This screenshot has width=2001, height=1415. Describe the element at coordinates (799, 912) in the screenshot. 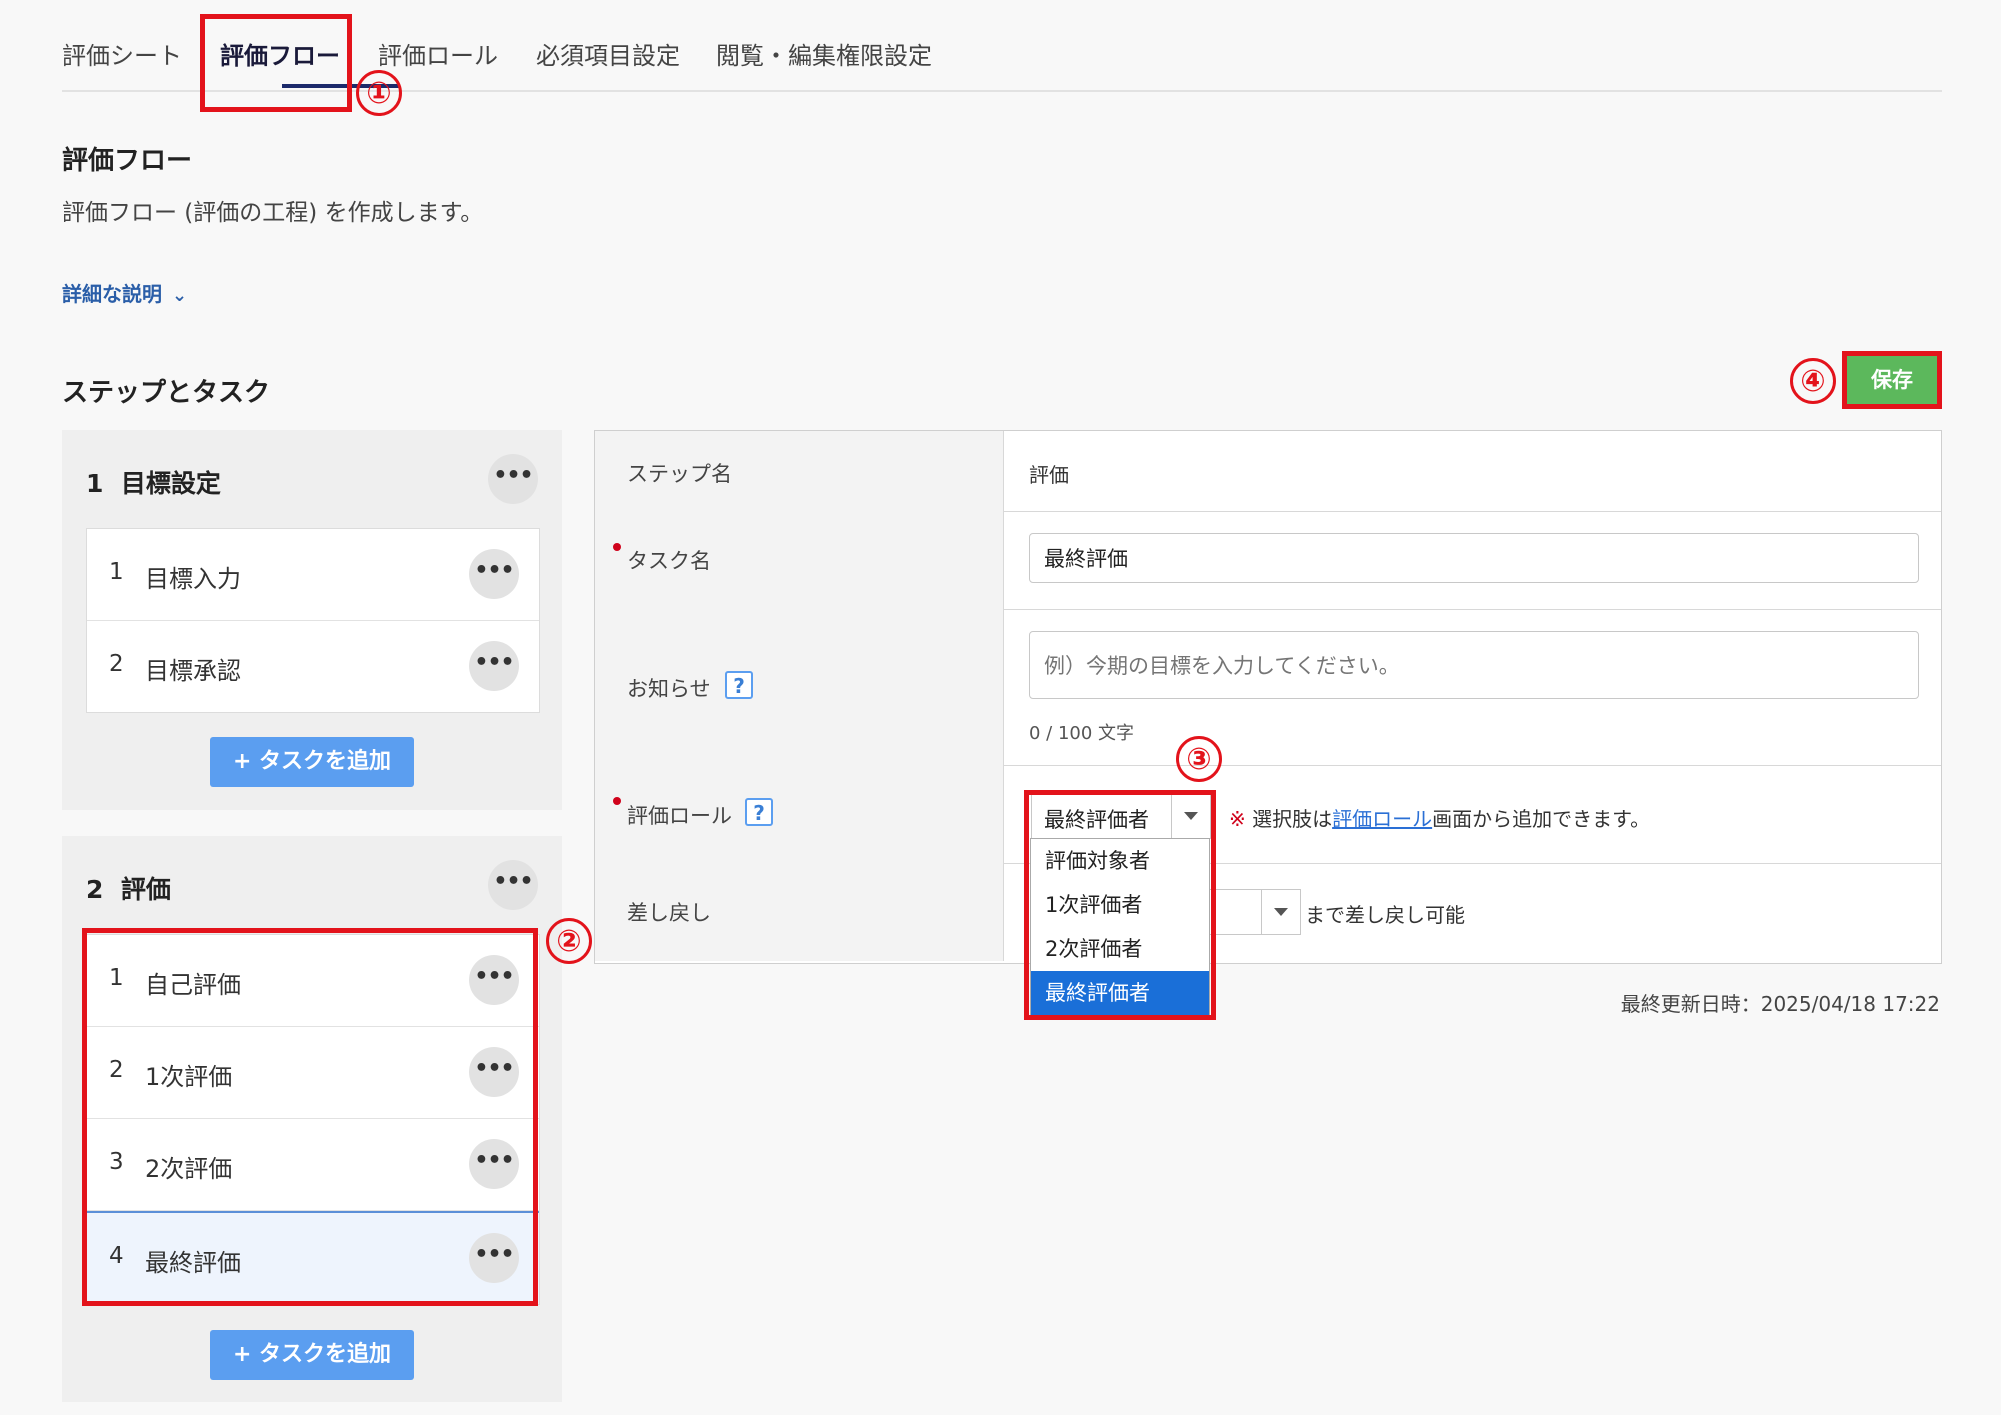

I see `row-label: 差し戻し` at that location.